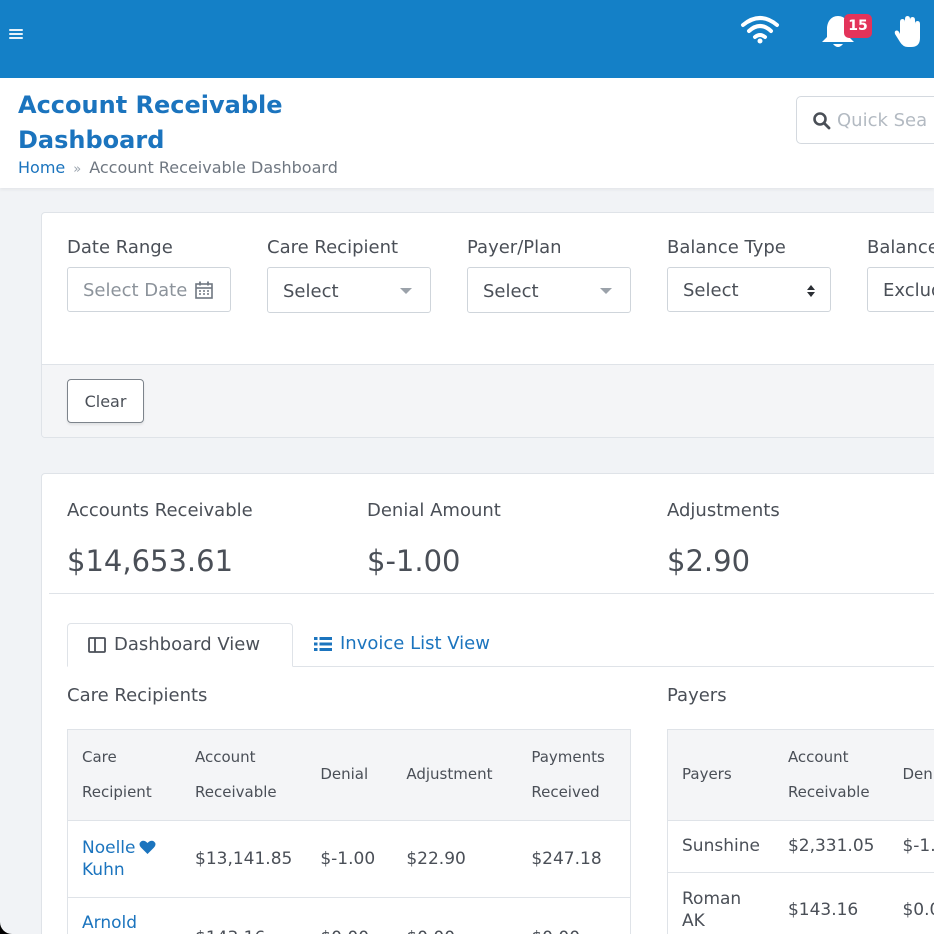 This screenshot has width=934, height=934. I want to click on notification-badge: 15, so click(858, 26).